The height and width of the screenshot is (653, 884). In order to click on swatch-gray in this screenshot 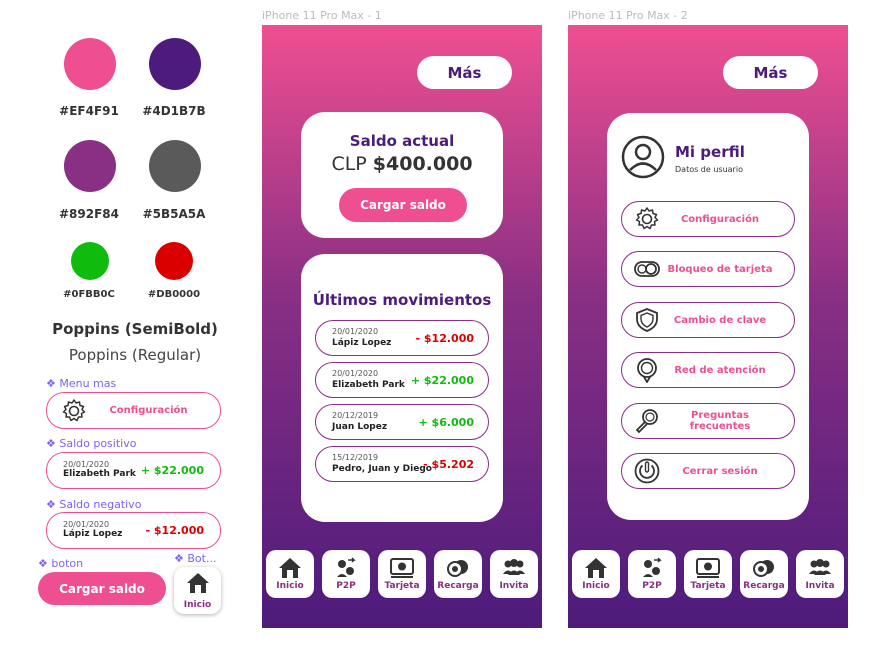, I will do `click(175, 166)`.